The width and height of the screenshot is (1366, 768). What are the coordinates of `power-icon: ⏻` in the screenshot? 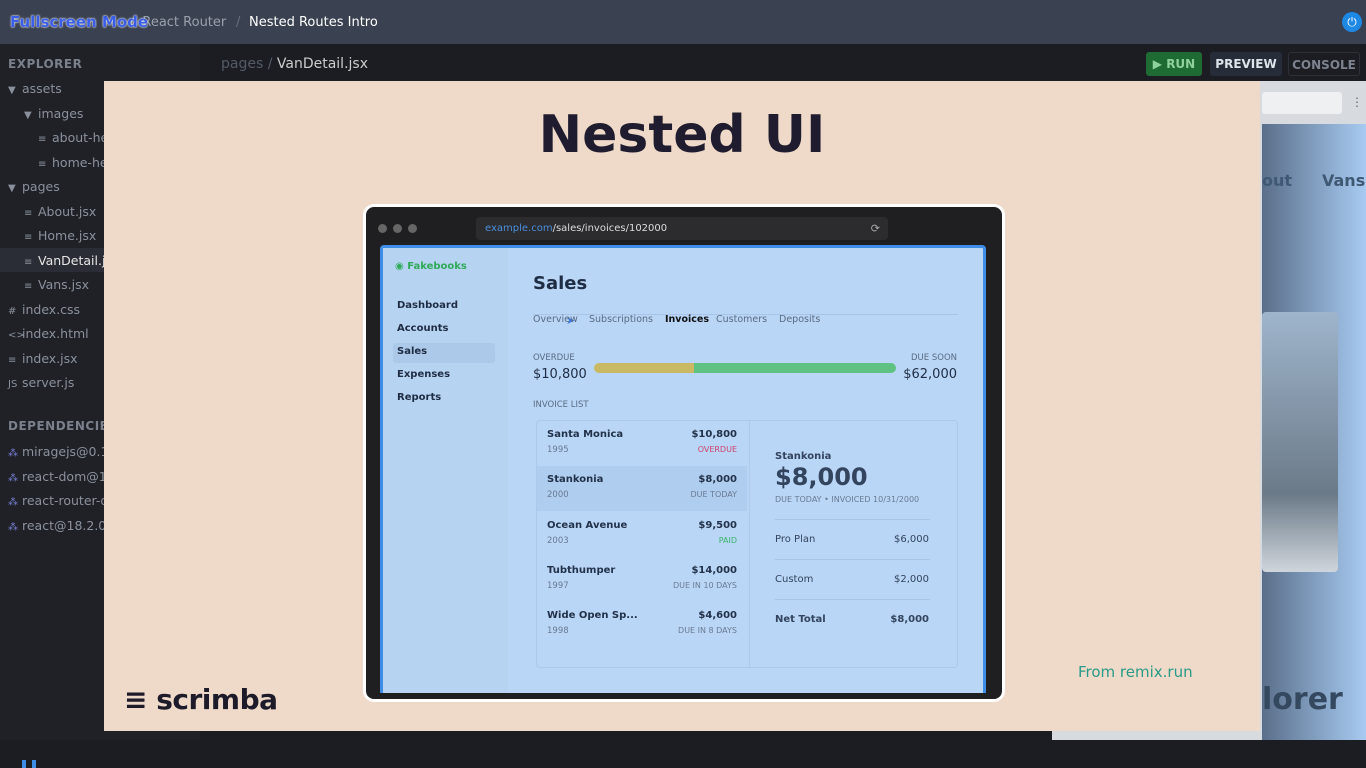 It's located at (1352, 22).